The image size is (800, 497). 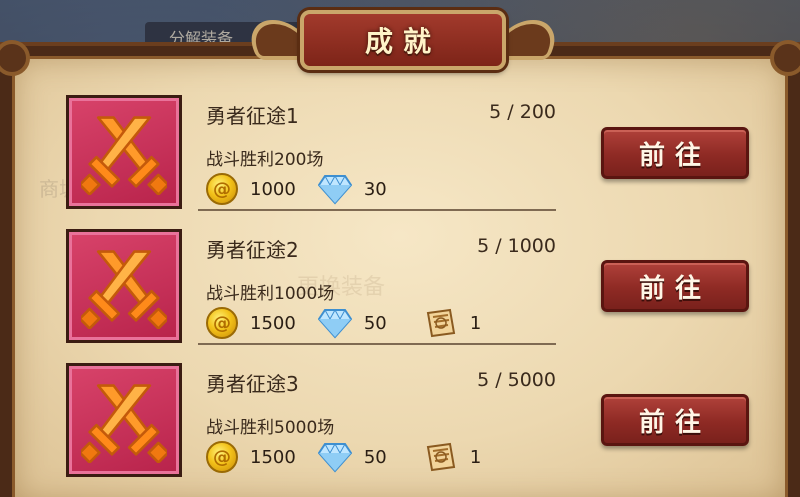 What do you see at coordinates (785, 58) in the screenshot?
I see `frame-corner-ornament` at bounding box center [785, 58].